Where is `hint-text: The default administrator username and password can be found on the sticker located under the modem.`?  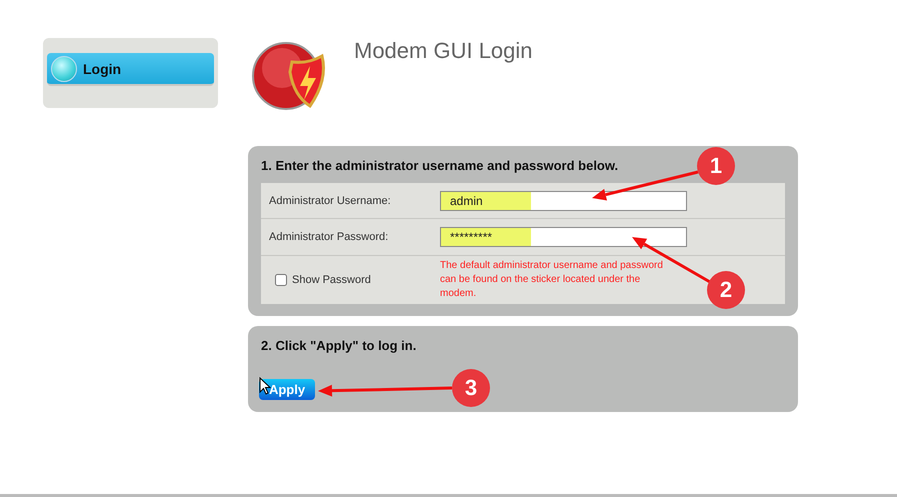 hint-text: The default administrator username and password can be found on the sticker located under the modem. is located at coordinates (552, 280).